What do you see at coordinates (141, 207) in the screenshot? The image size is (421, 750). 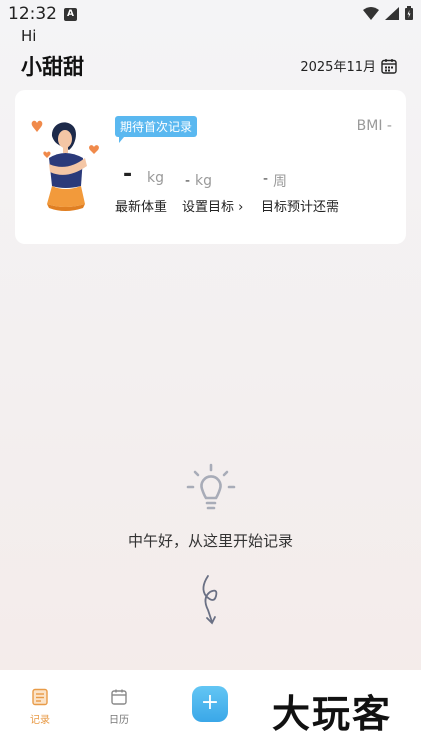 I see `latest-weight-label: 最新体重` at bounding box center [141, 207].